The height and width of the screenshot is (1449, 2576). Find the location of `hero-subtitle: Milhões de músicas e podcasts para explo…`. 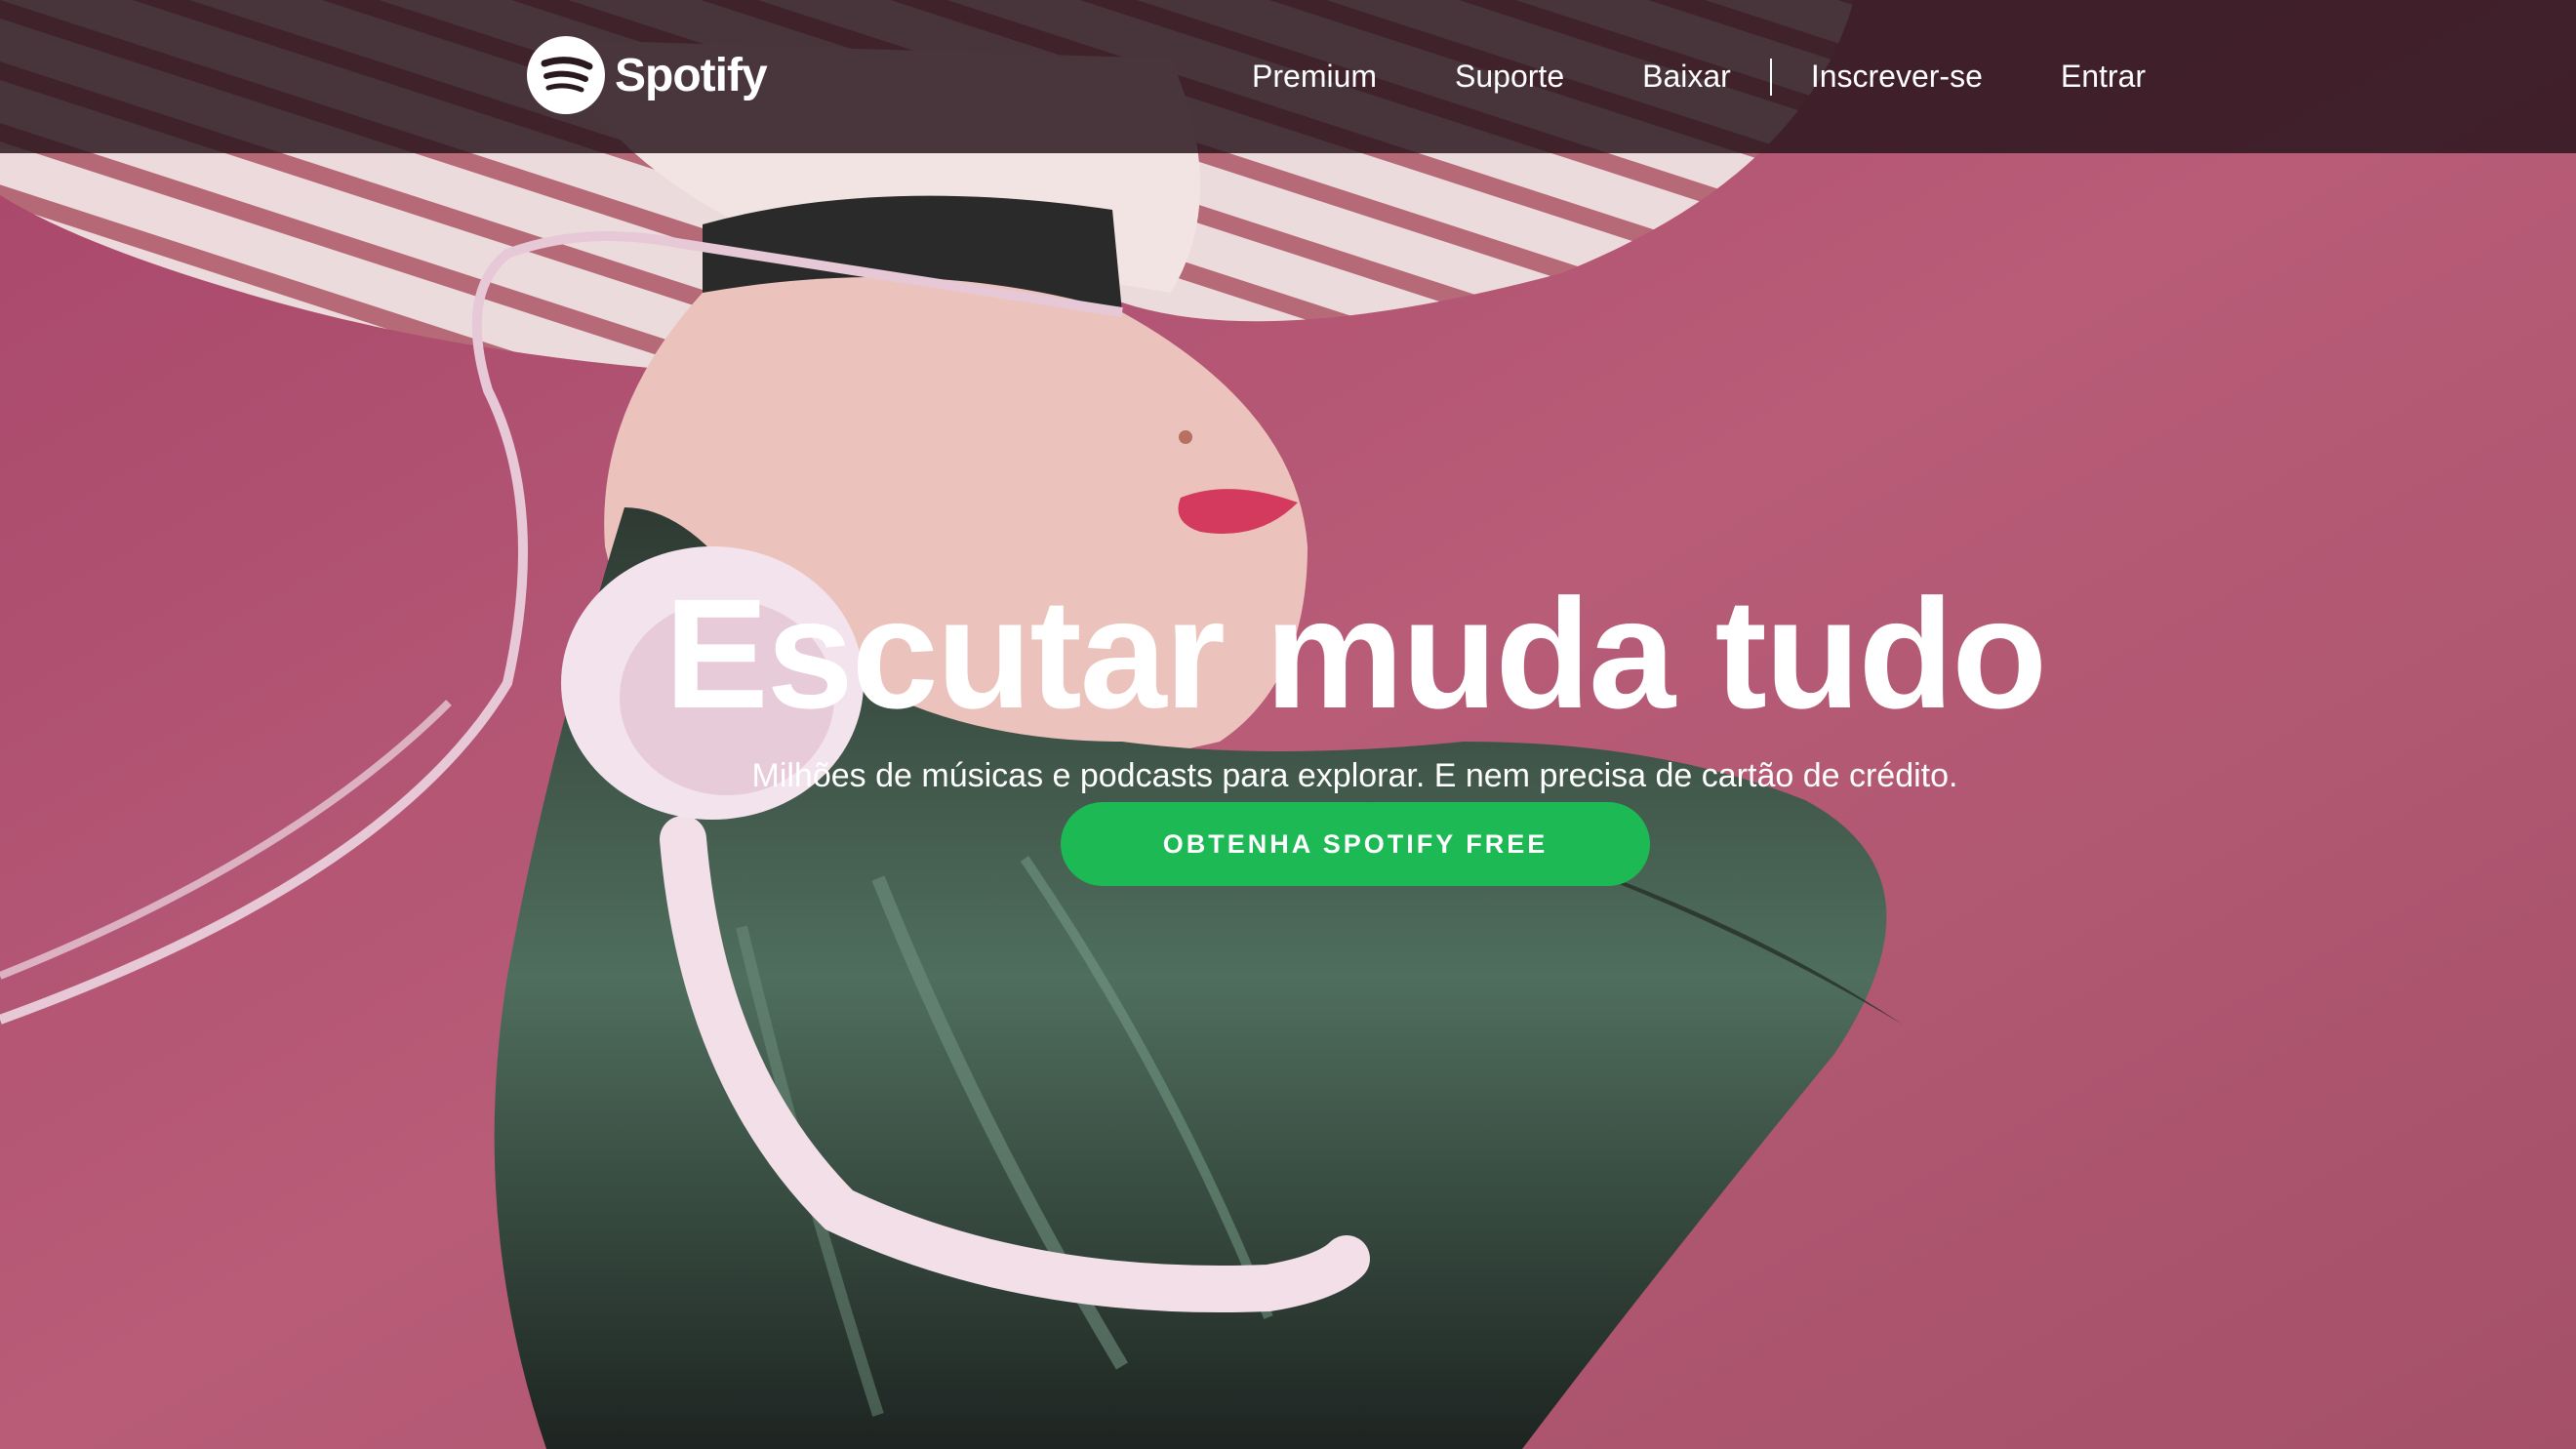

hero-subtitle: Milhões de músicas e podcasts para explo… is located at coordinates (1354, 775).